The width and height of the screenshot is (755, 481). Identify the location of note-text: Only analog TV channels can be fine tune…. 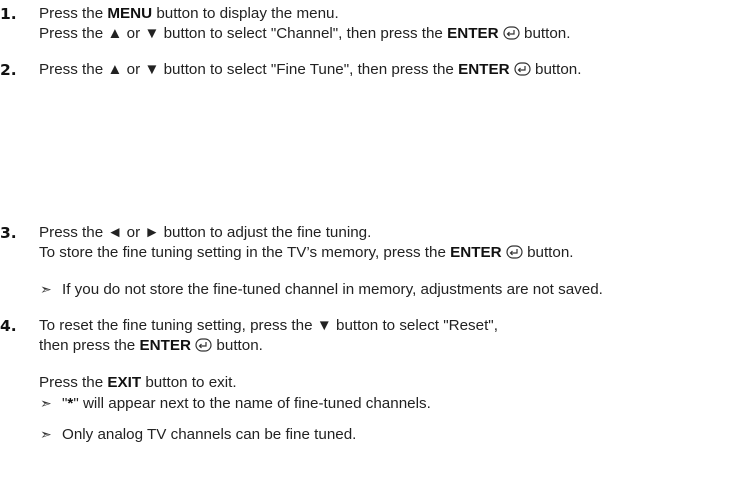
(209, 434).